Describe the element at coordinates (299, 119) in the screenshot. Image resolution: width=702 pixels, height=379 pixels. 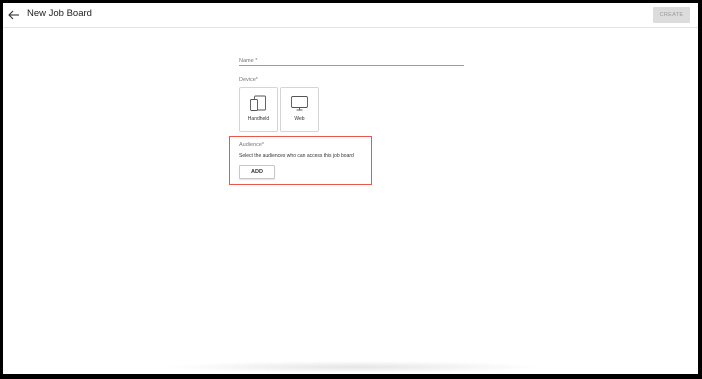
I see `device-label-web: Web` at that location.